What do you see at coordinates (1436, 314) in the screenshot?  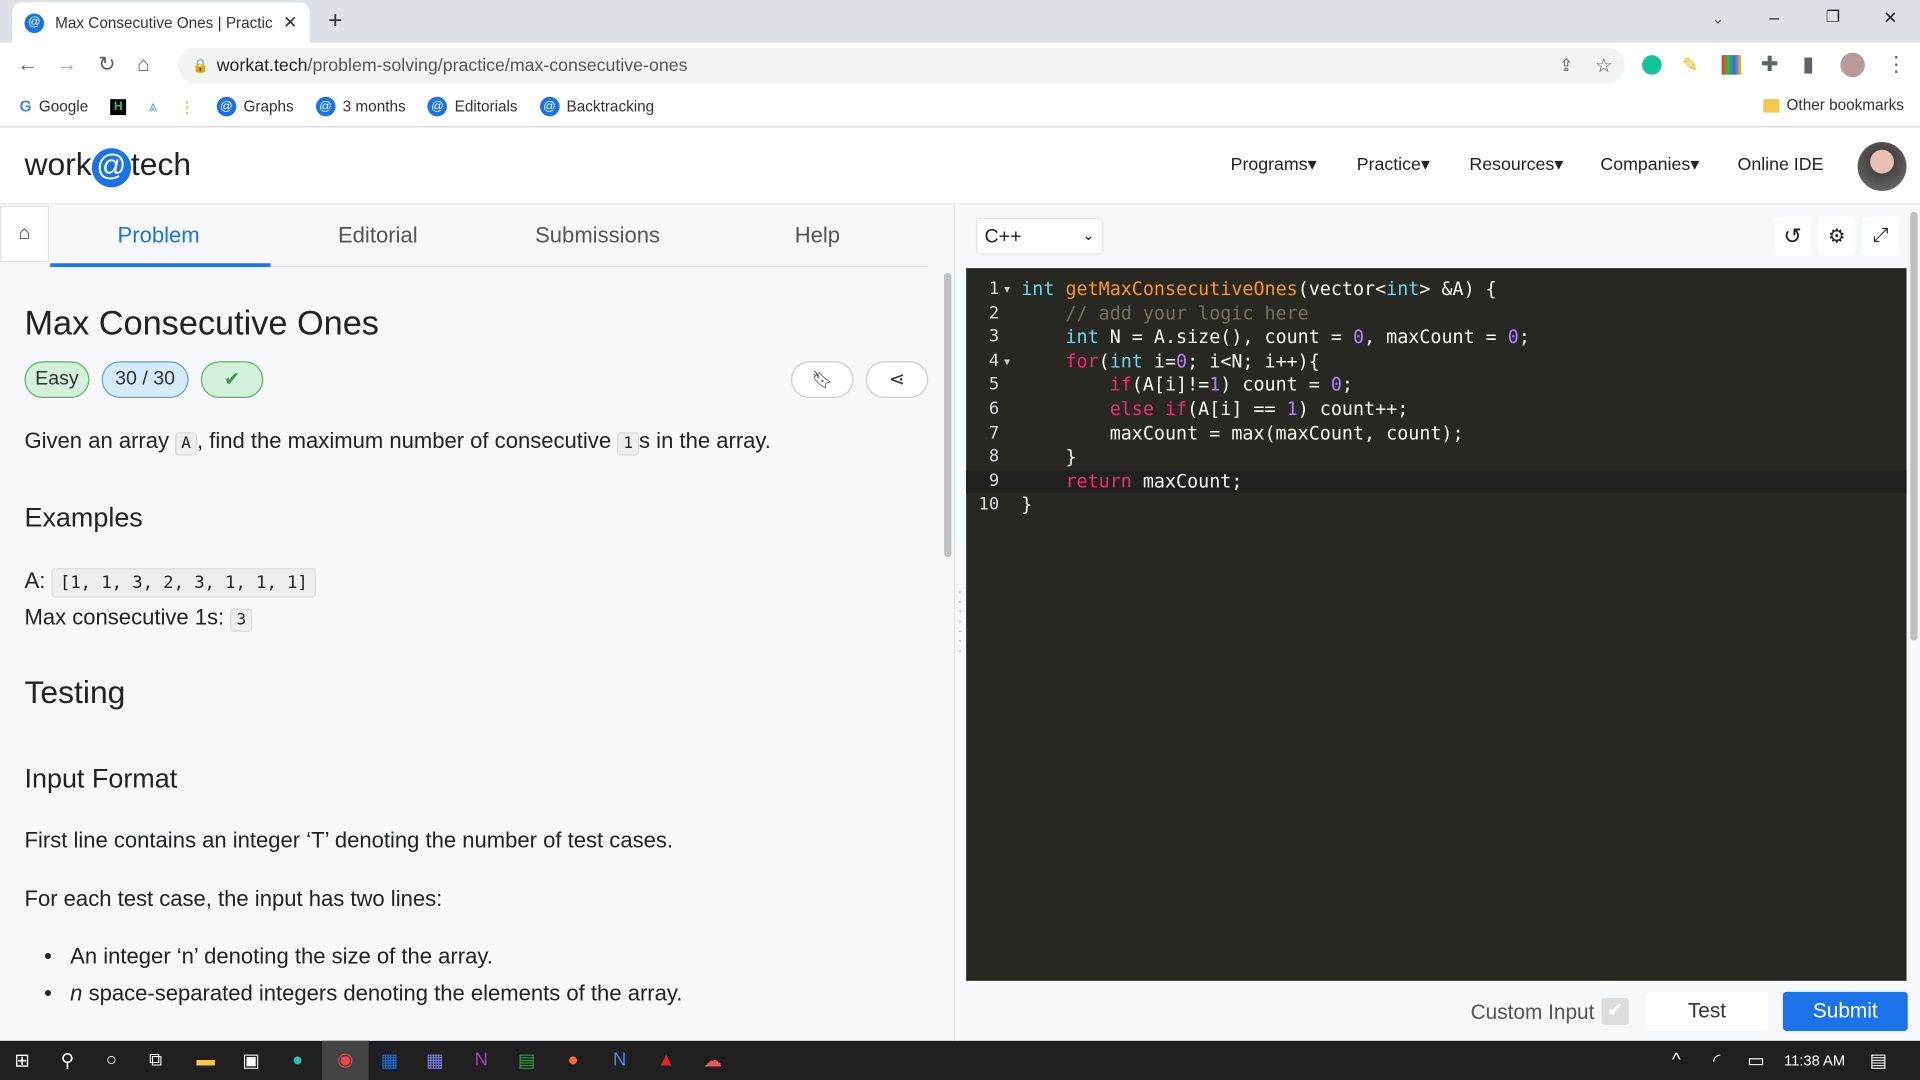 I see `code-line: 2 // add your logic here` at bounding box center [1436, 314].